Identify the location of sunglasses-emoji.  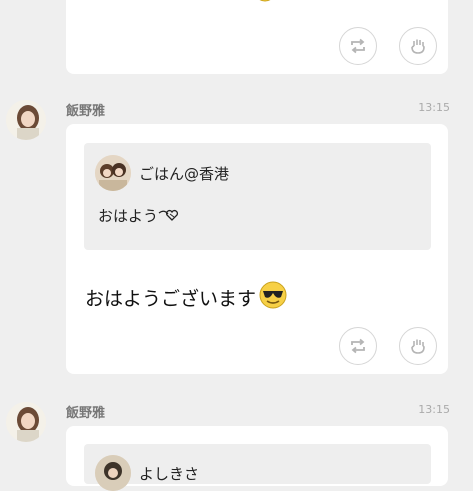
(273, 297).